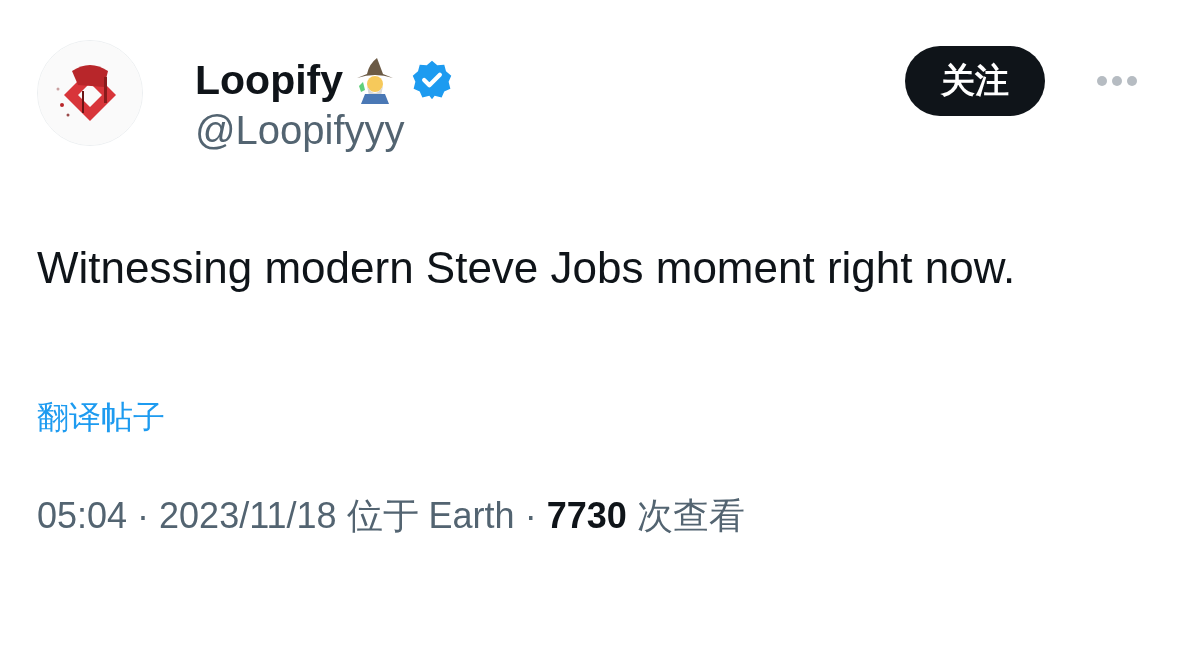 Image resolution: width=1179 pixels, height=647 pixels. I want to click on tweet-text: Witnessing modern Steve Jobs moment right now., so click(527, 268).